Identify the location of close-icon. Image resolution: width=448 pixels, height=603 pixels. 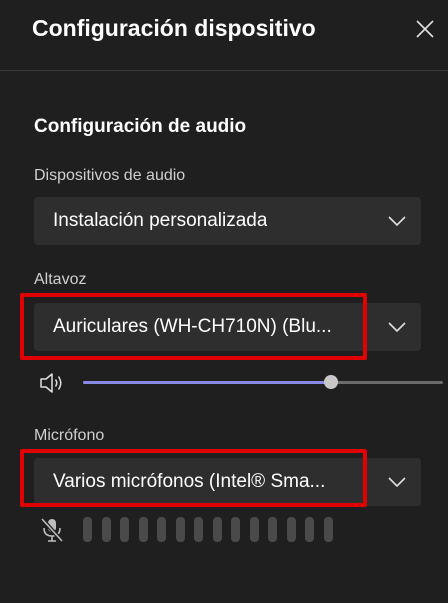
(425, 29).